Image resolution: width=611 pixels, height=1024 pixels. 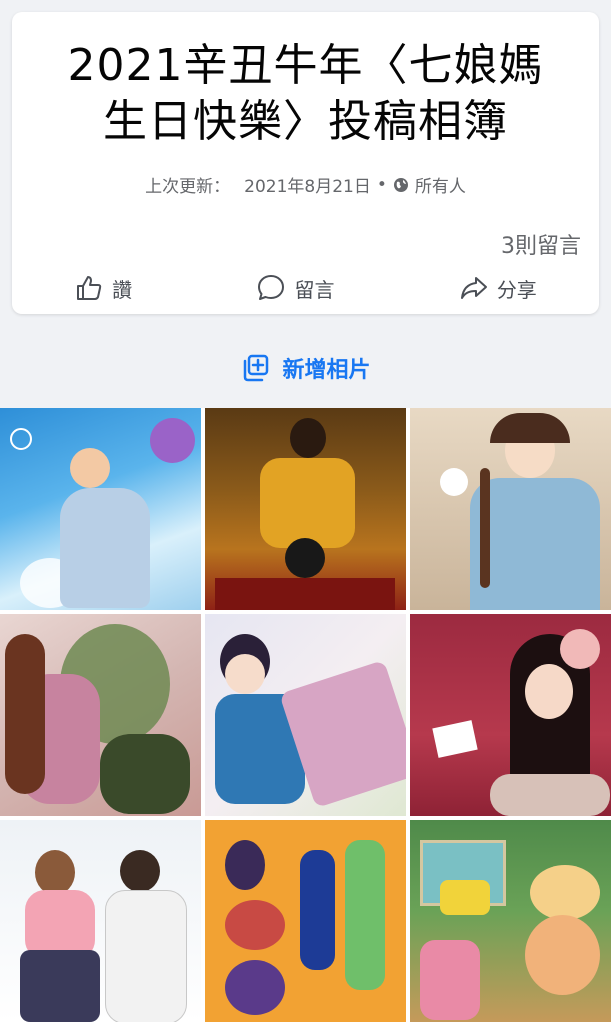 What do you see at coordinates (314, 289) in the screenshot?
I see `comment-label: 留言` at bounding box center [314, 289].